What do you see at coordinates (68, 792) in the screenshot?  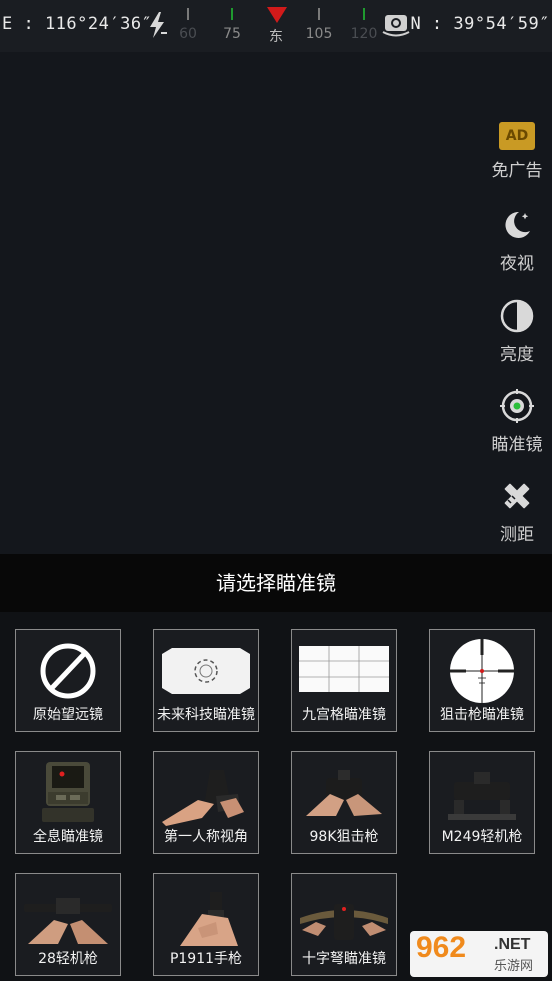 I see `holographic-sight-thumb` at bounding box center [68, 792].